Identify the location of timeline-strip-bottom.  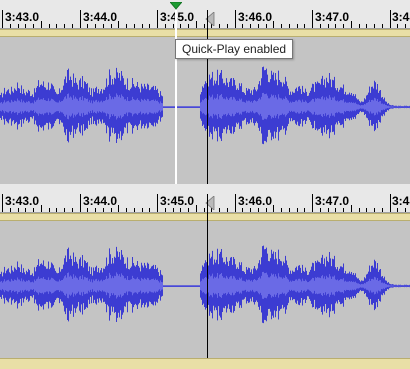
(205, 217).